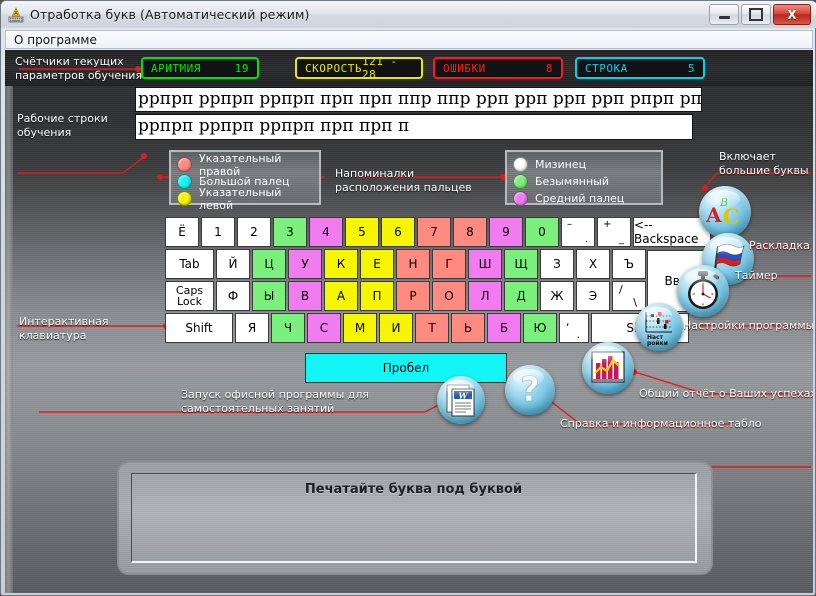 The height and width of the screenshot is (596, 816). I want to click on key-ю: Ю, so click(540, 328).